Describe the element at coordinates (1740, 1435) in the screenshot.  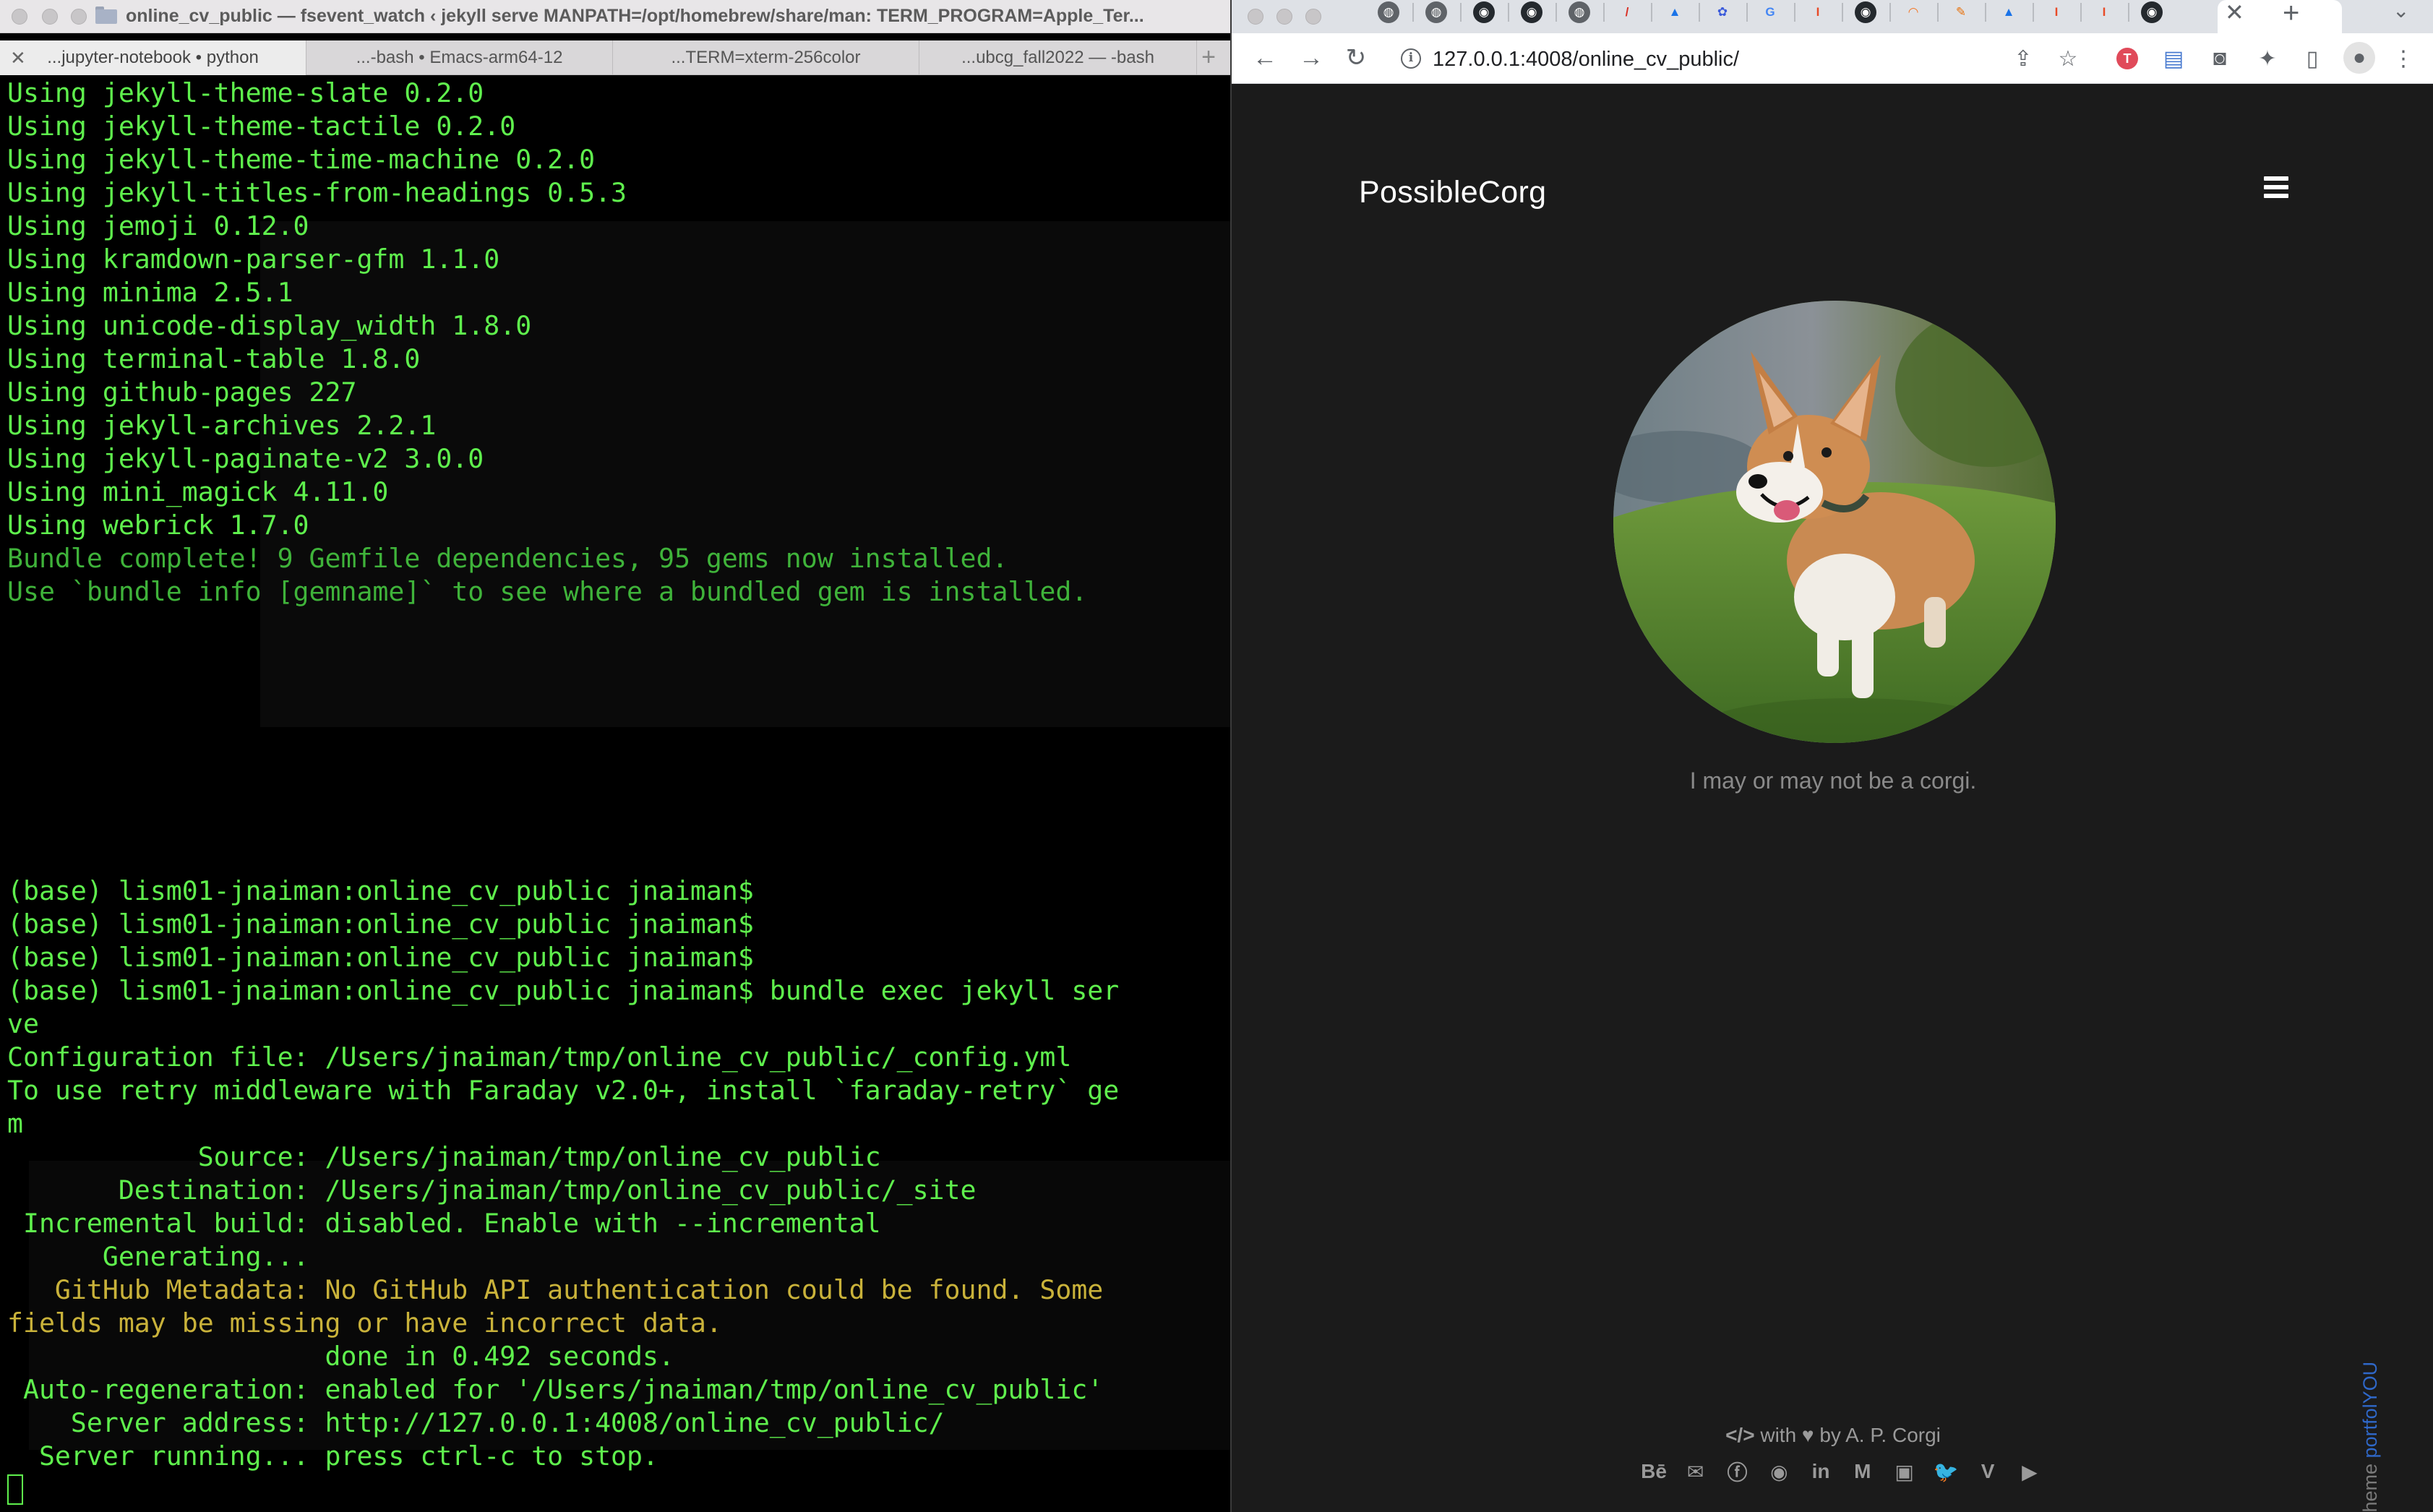
I see `code-icon: </>` at that location.